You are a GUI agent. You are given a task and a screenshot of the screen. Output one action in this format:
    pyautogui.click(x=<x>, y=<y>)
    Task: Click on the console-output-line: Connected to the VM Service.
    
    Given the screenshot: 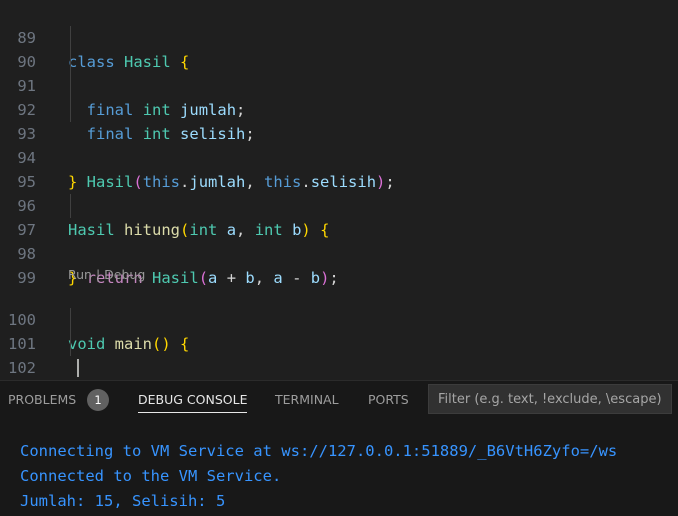 What is the action you would take?
    pyautogui.click(x=151, y=476)
    